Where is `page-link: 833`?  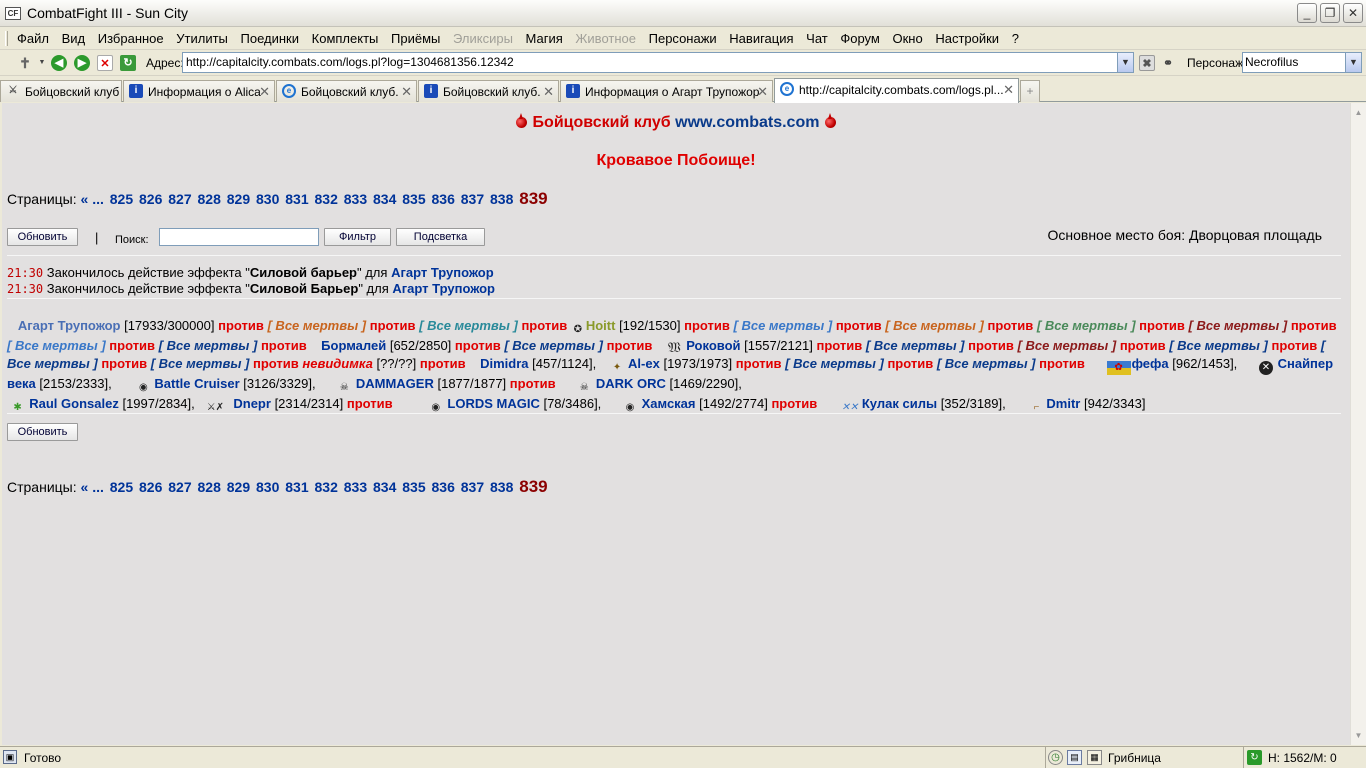 page-link: 833 is located at coordinates (355, 199).